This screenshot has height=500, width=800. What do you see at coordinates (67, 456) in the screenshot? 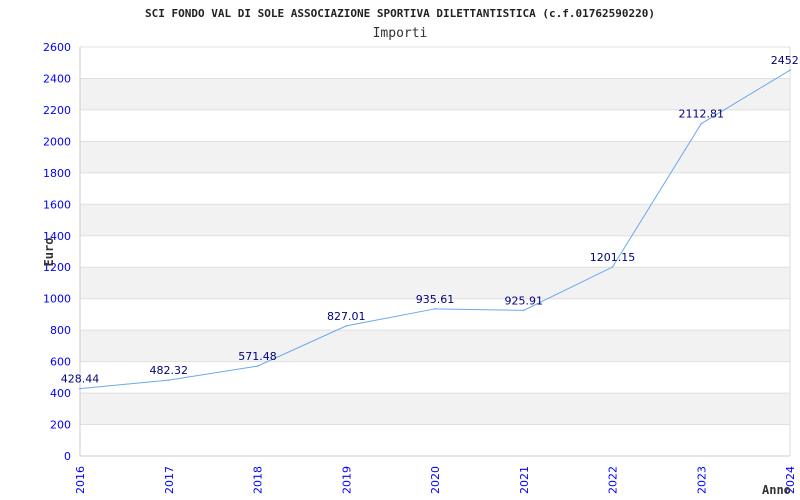
I see `y-tick-label: 0` at bounding box center [67, 456].